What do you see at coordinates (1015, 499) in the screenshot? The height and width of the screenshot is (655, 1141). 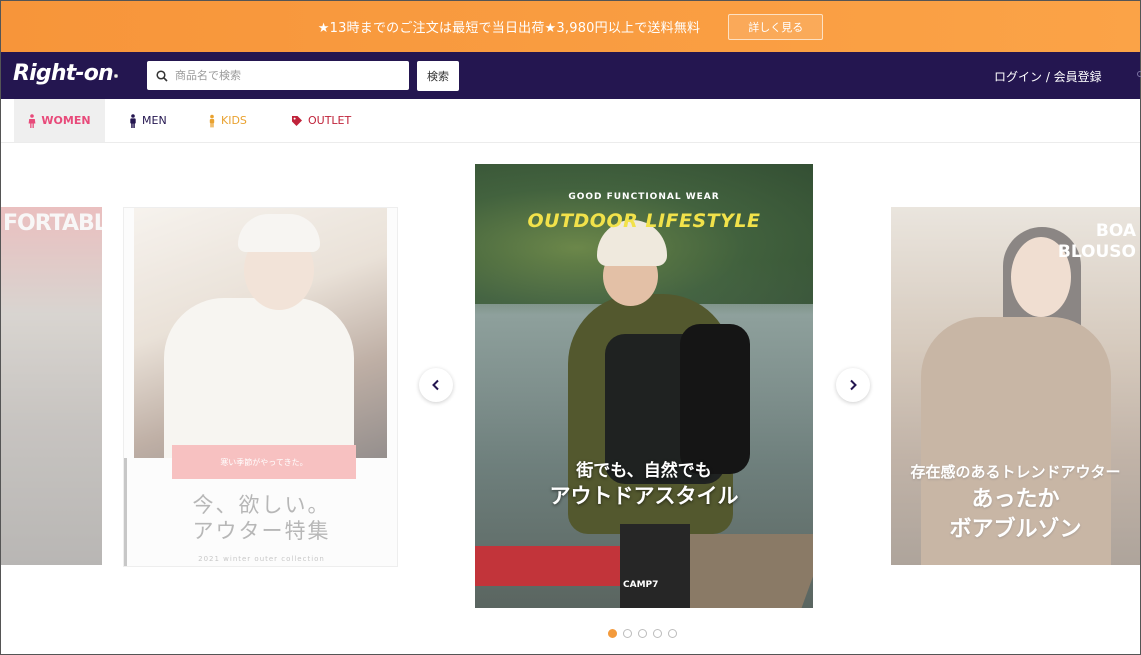 I see `slide-copy-line2: あったか` at bounding box center [1015, 499].